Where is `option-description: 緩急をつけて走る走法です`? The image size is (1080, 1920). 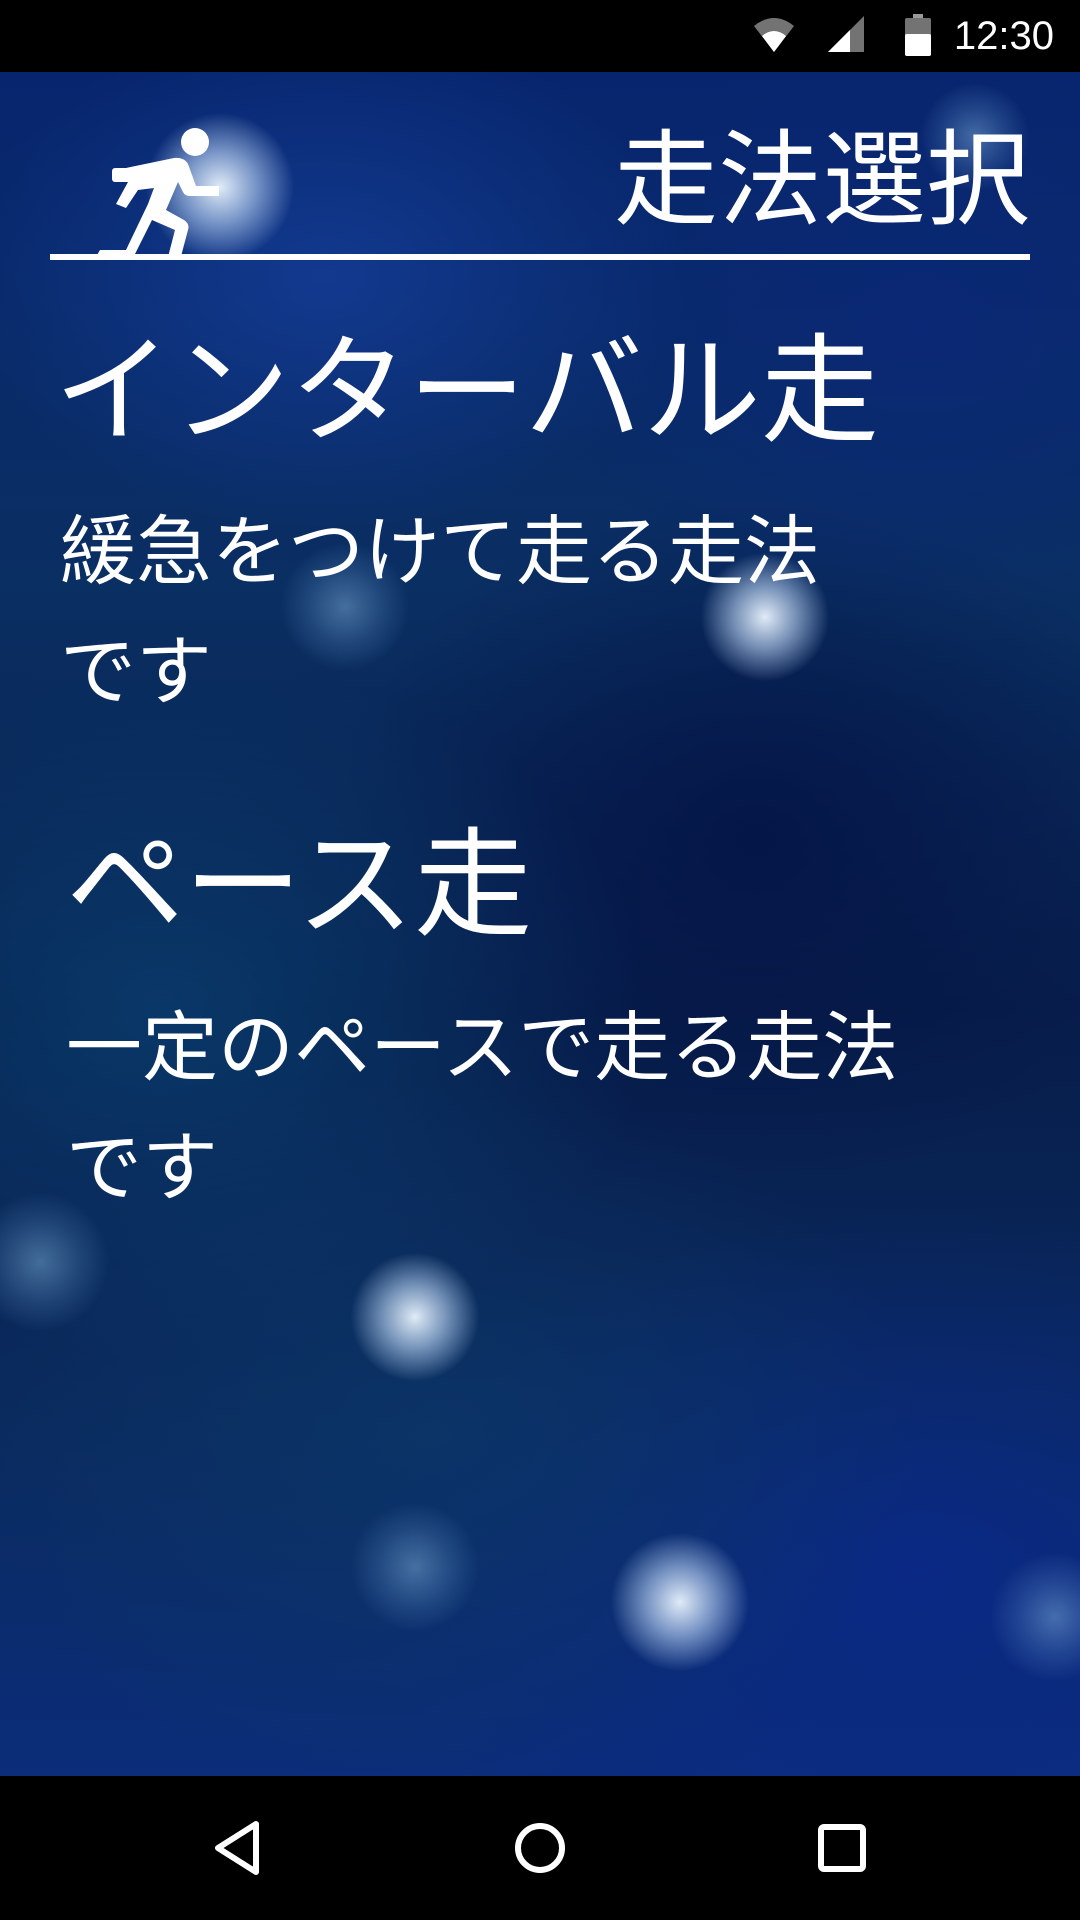 option-description: 緩急をつけて走る走法です is located at coordinates (440, 611).